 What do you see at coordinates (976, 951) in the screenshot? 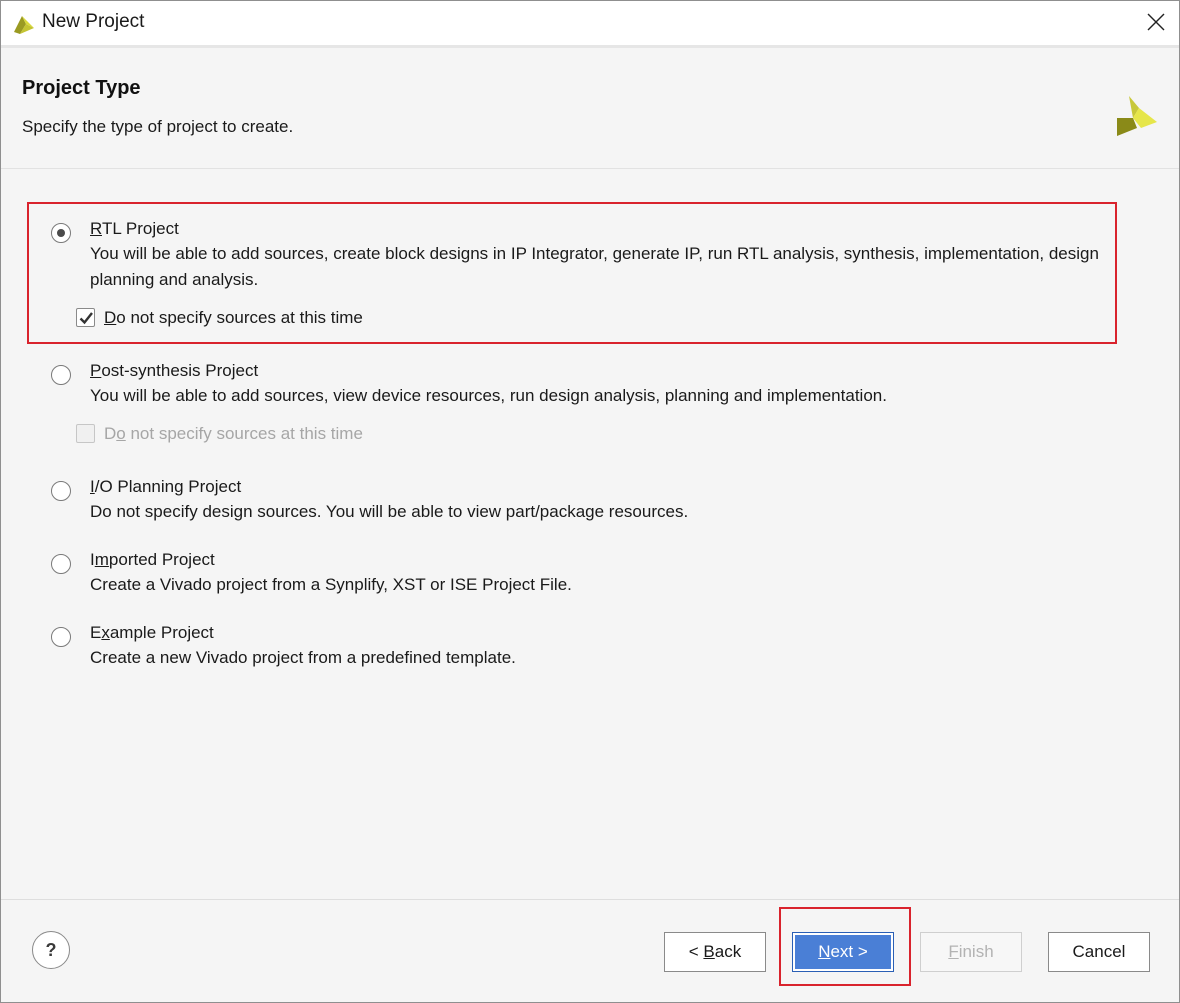
I see `label-text: inish` at bounding box center [976, 951].